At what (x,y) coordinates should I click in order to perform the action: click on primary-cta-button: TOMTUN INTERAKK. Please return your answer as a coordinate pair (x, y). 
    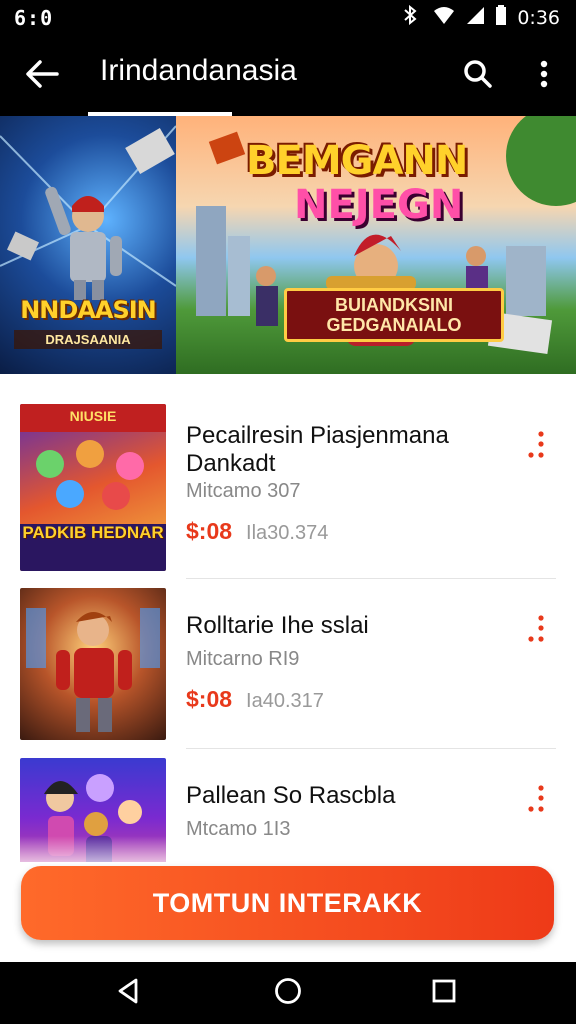
    Looking at the image, I should click on (287, 903).